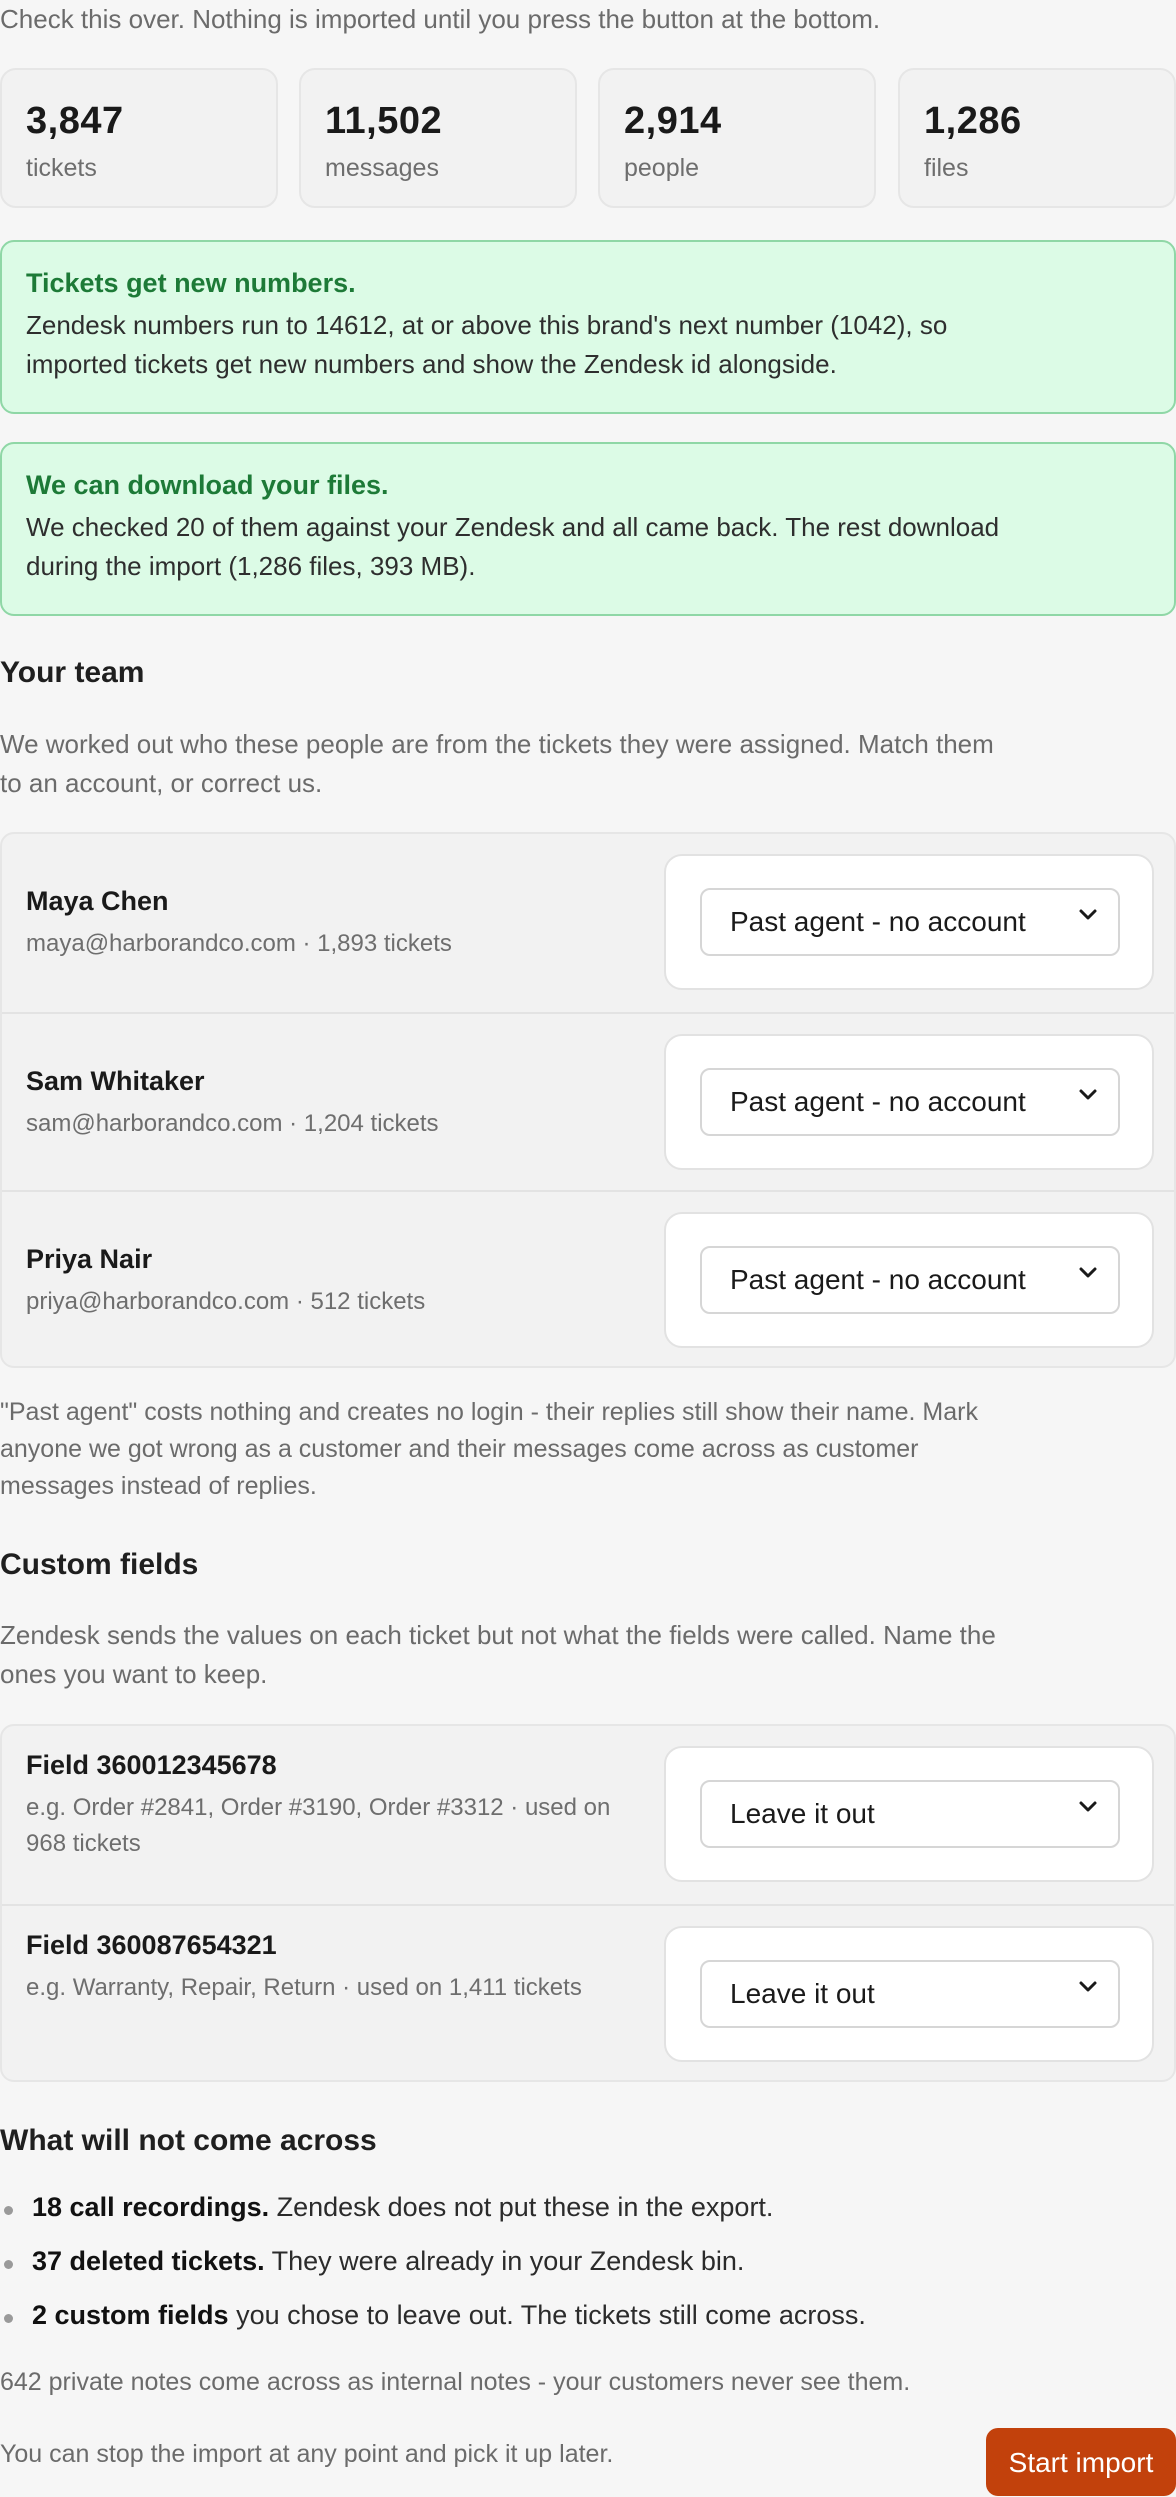 The image size is (1176, 2497). I want to click on notice-title: Tickets get new numbers., so click(191, 283).